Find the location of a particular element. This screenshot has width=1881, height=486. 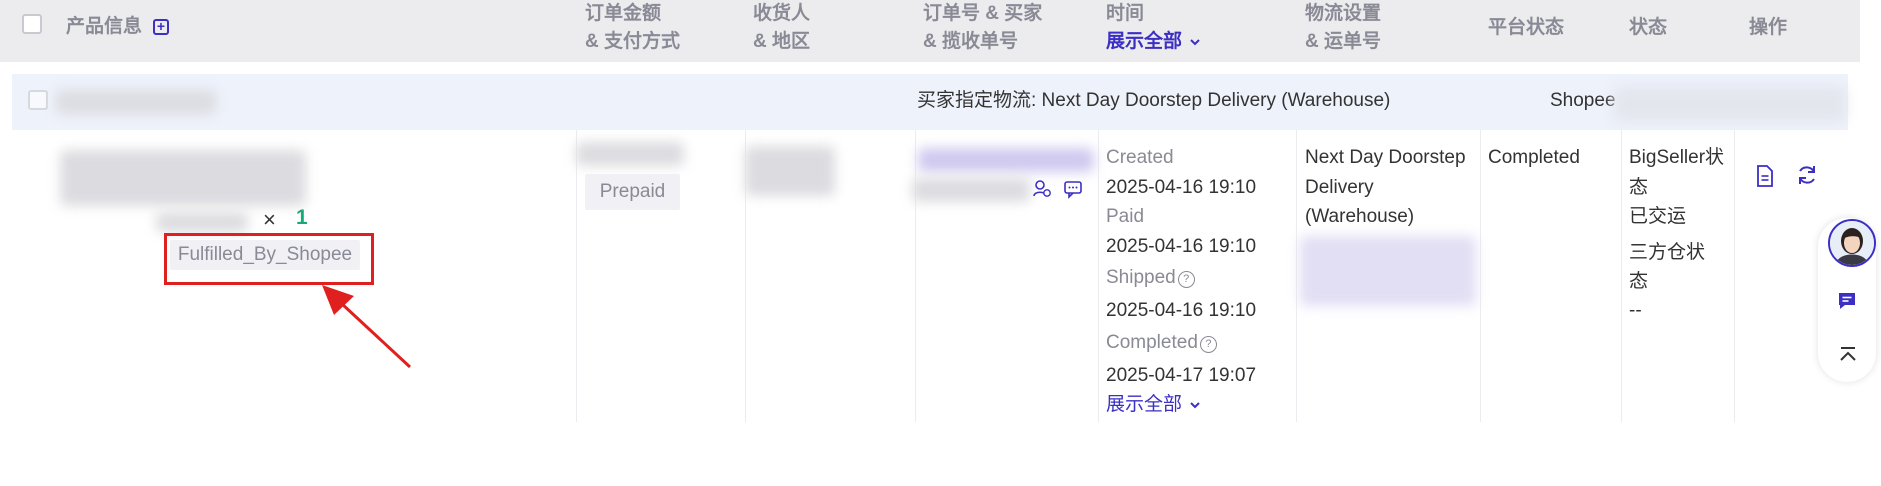

store-name-redacted is located at coordinates (136, 102).